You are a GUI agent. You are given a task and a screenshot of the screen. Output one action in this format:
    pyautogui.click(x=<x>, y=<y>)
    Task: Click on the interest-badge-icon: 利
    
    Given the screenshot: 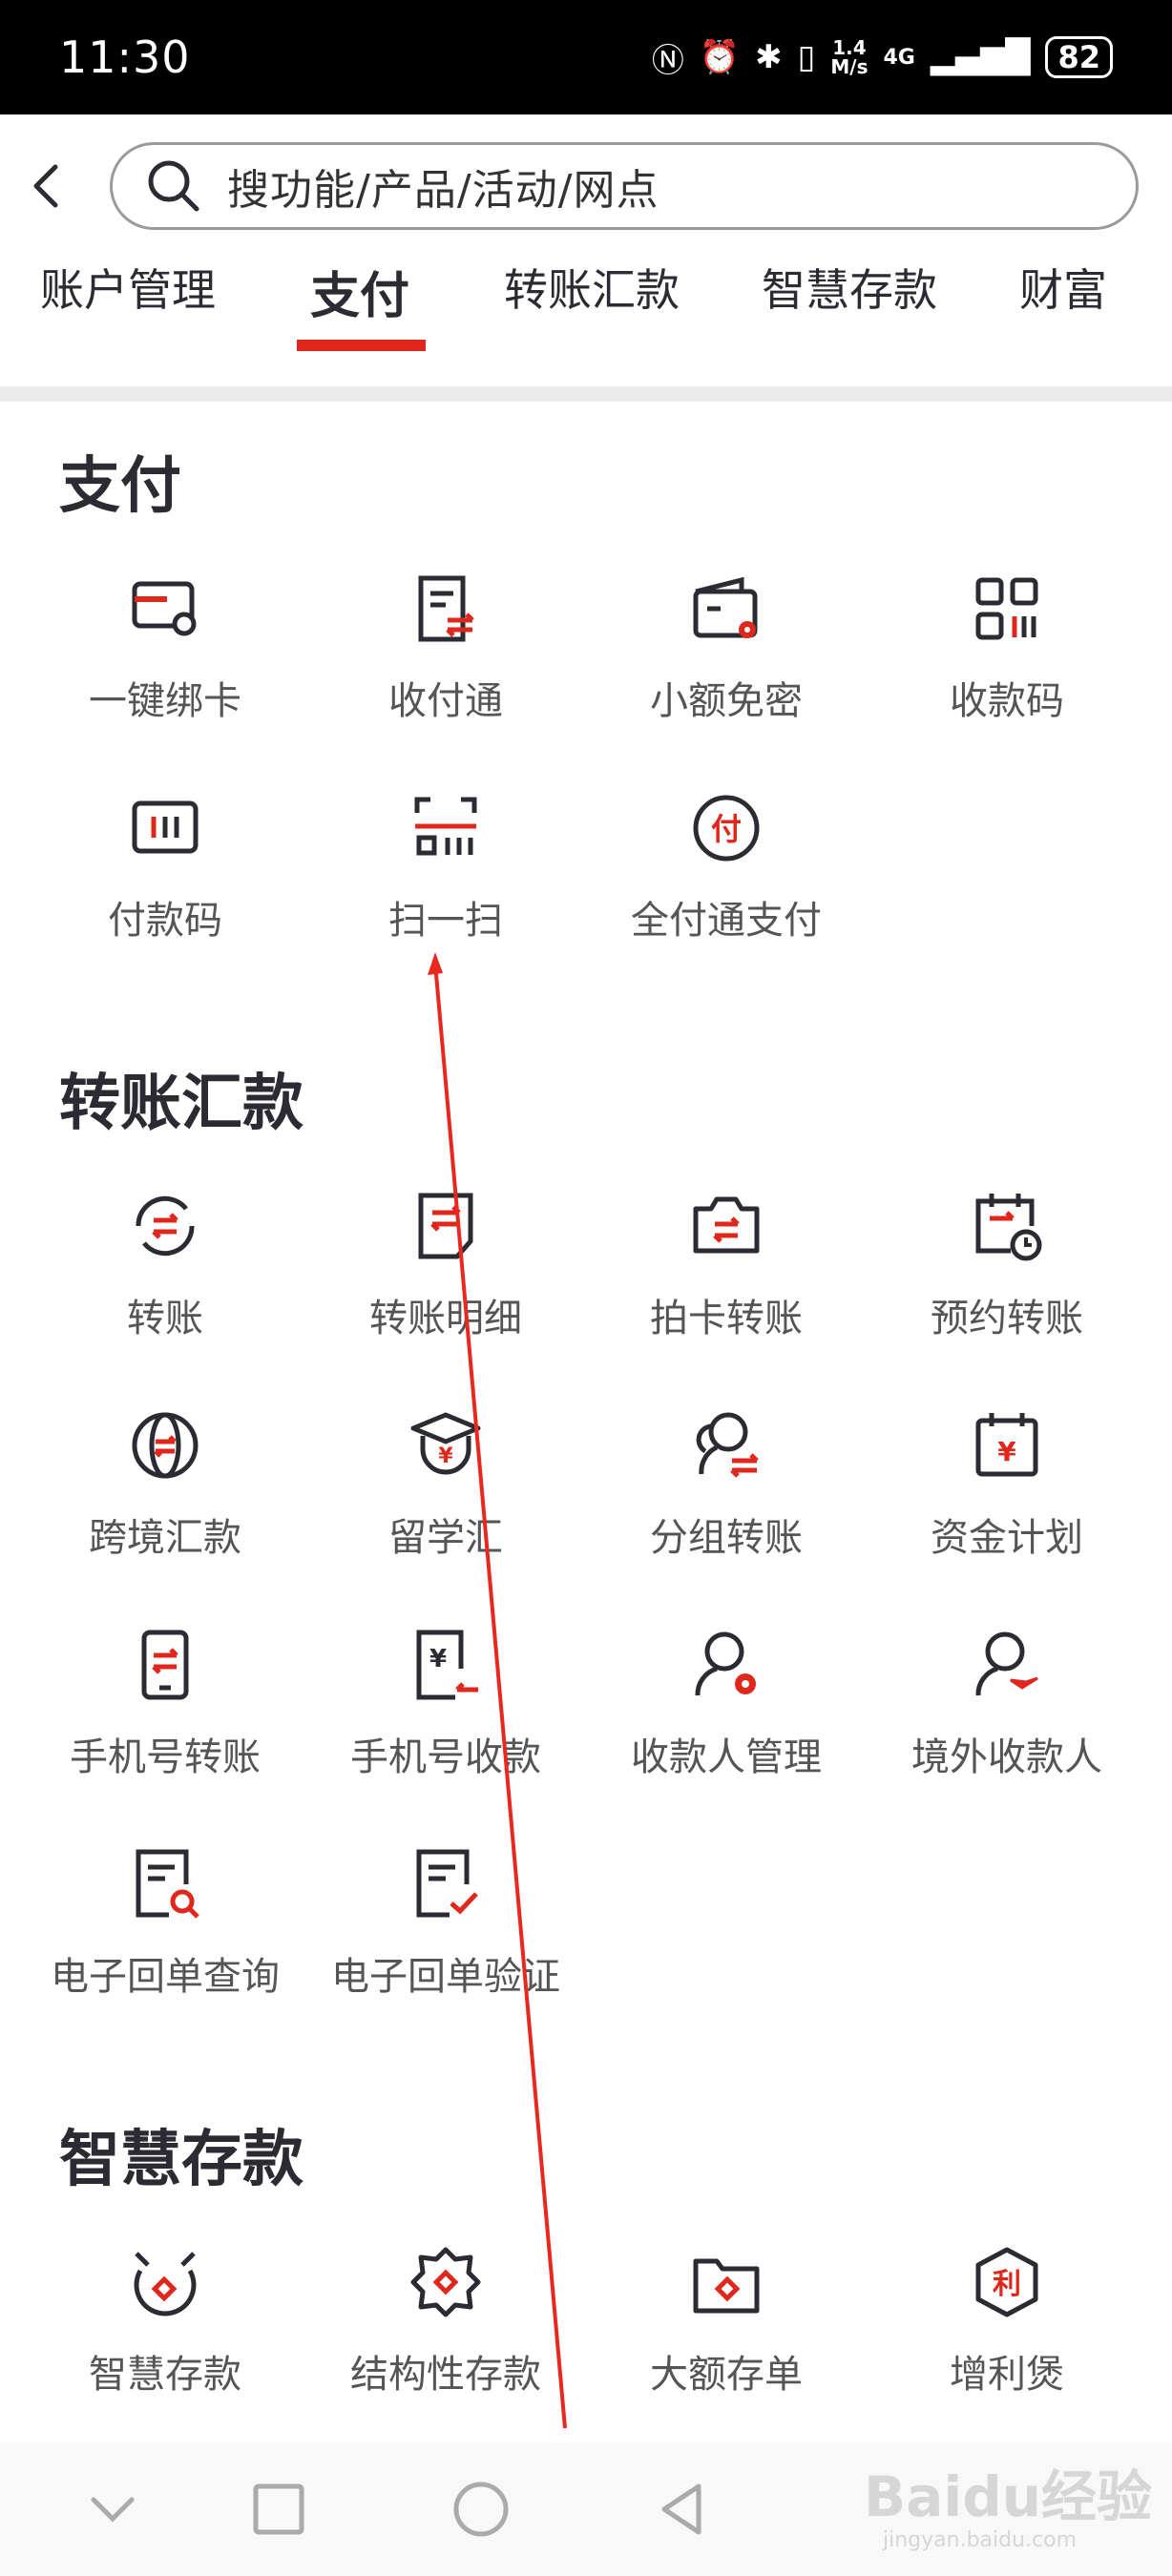 What is the action you would take?
    pyautogui.click(x=1006, y=2282)
    